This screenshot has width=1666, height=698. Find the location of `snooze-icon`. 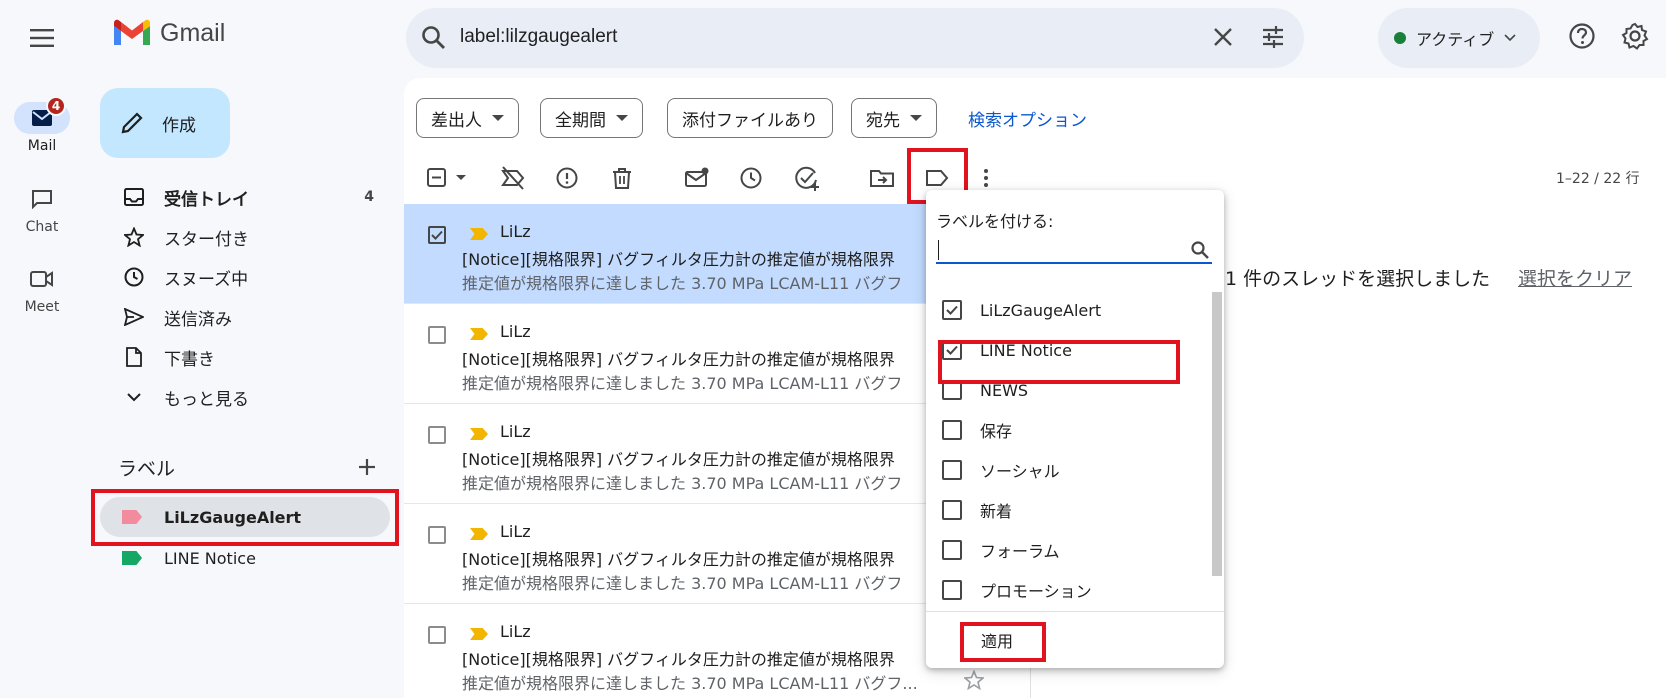

snooze-icon is located at coordinates (751, 178).